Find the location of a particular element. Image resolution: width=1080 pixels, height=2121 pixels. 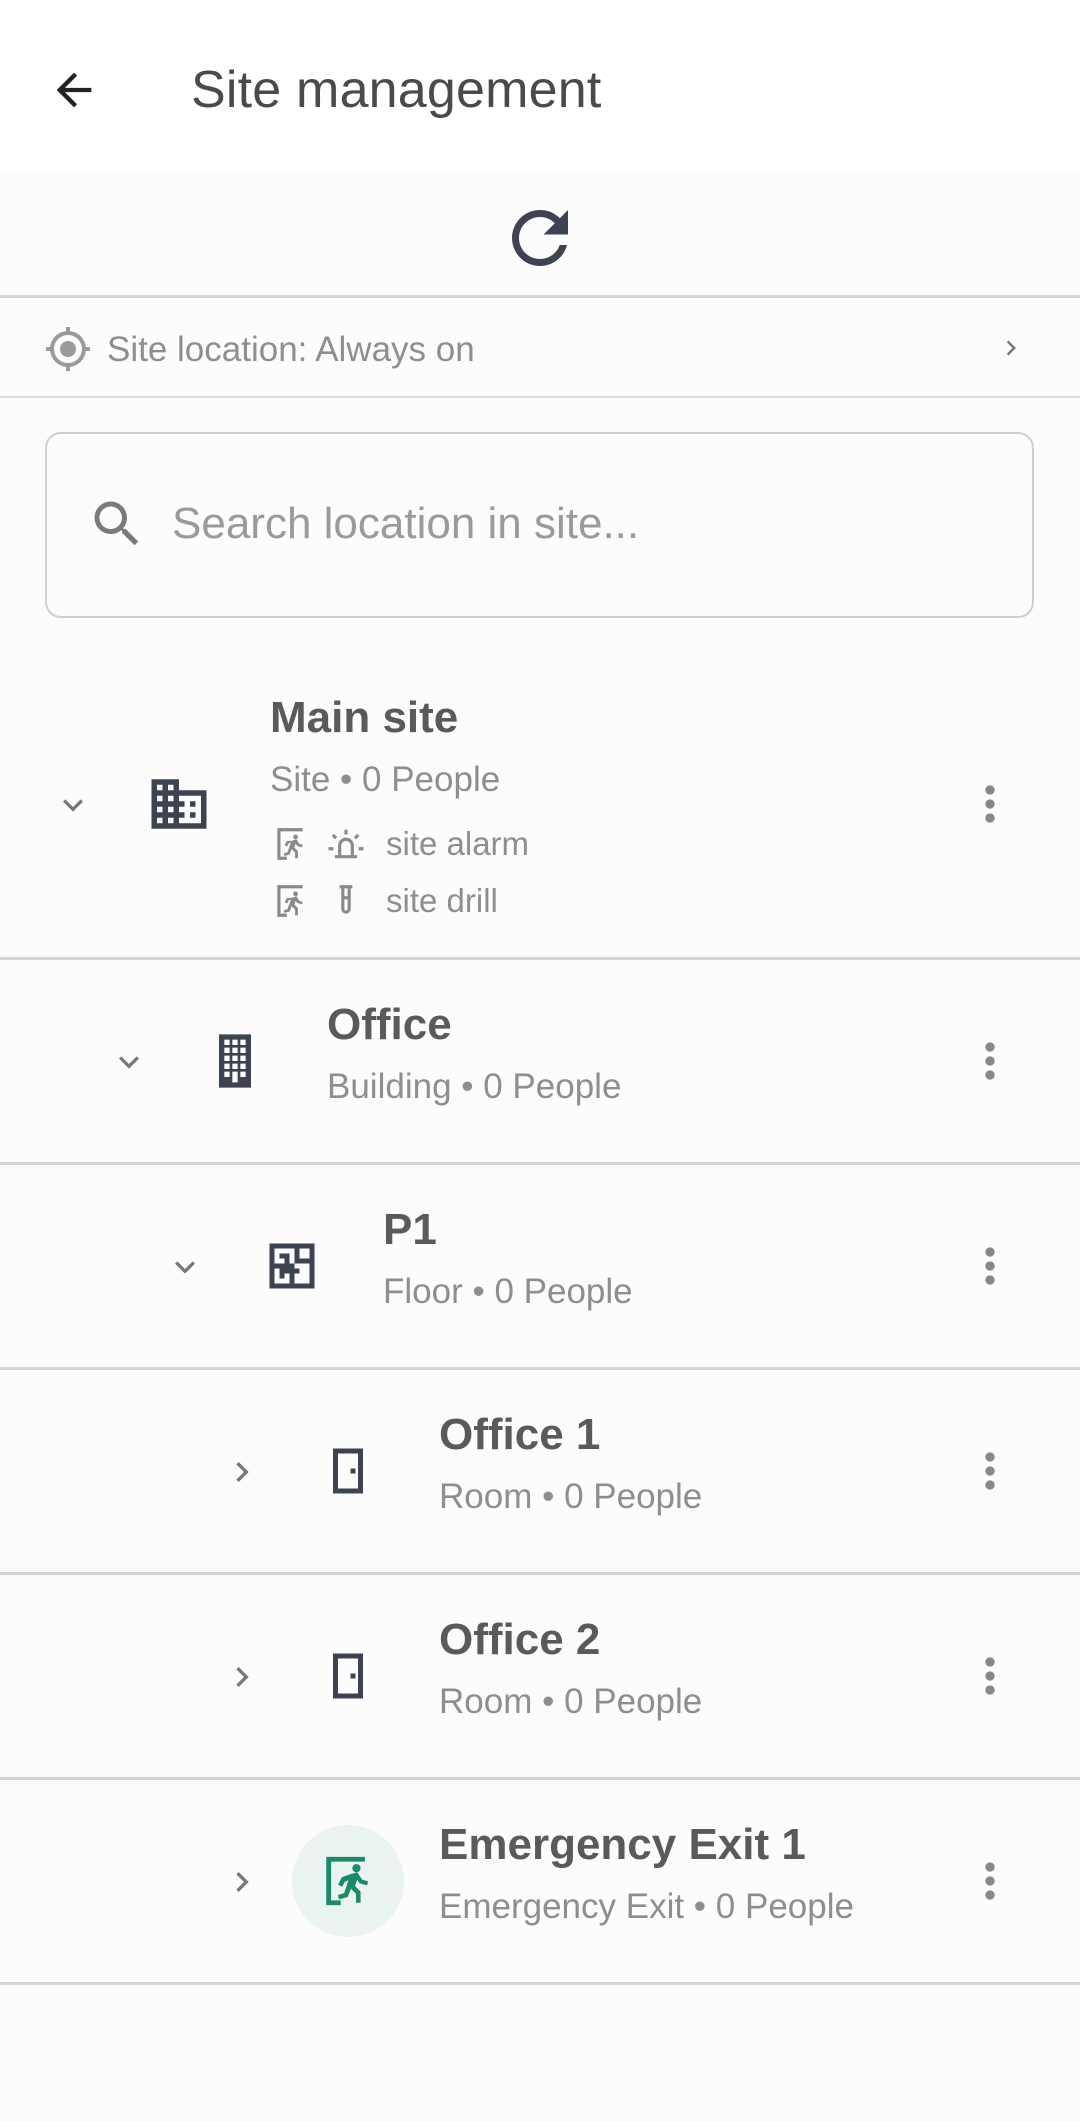

refresh-icon is located at coordinates (540, 238).